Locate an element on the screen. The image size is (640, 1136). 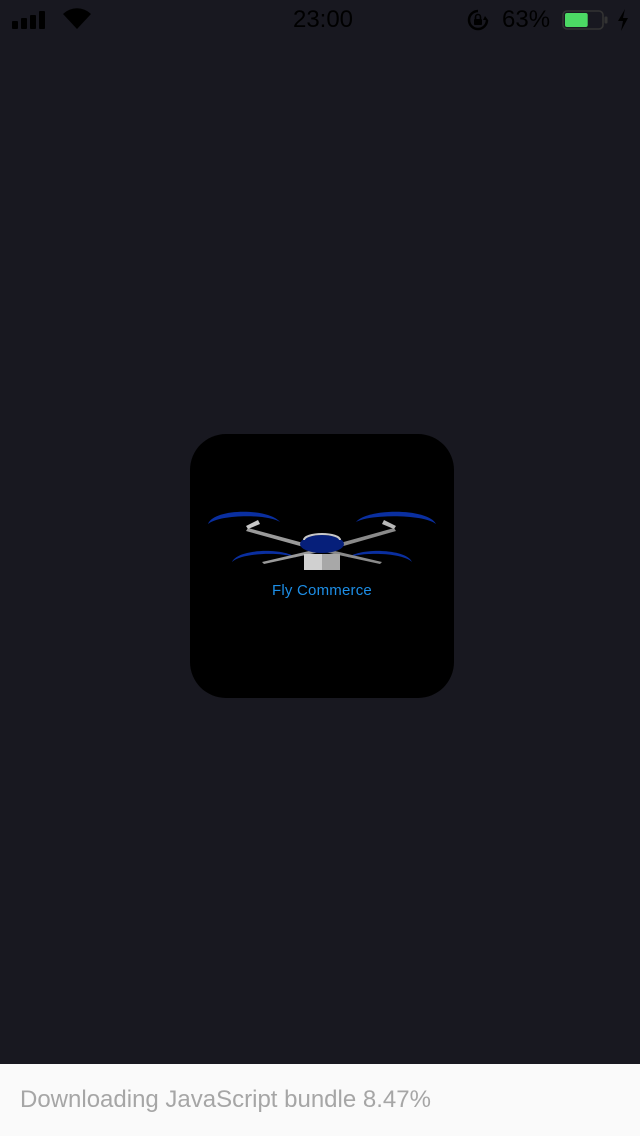
logo-text: Fly Commerce is located at coordinates (322, 590).